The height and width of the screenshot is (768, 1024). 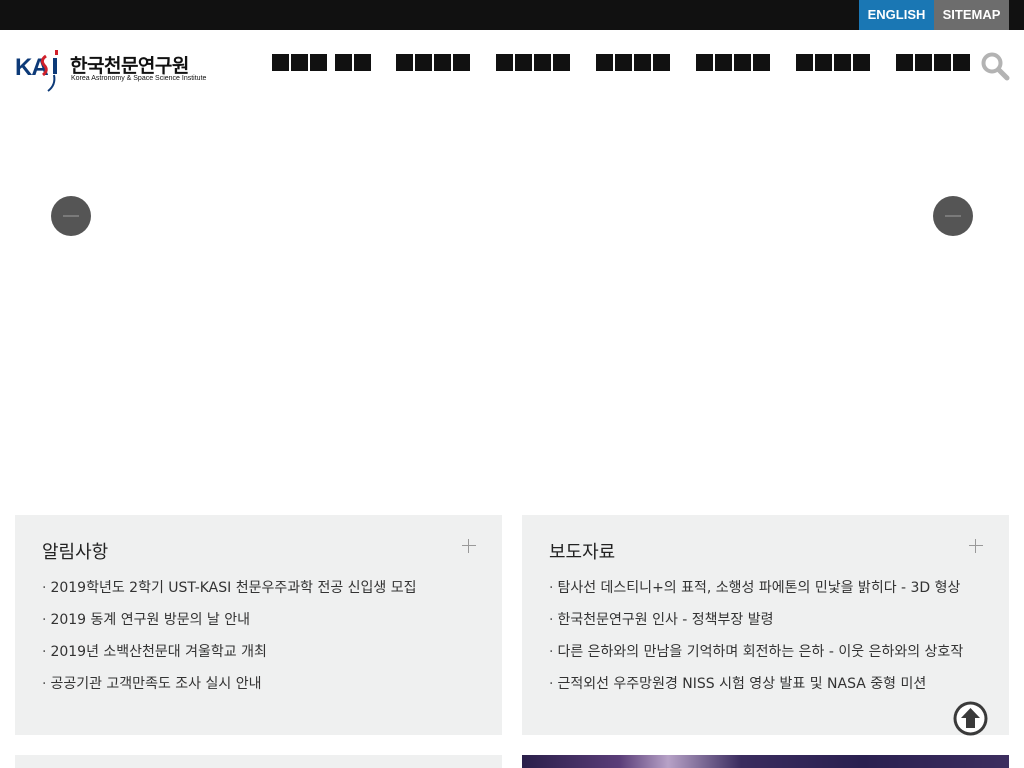 What do you see at coordinates (769, 689) in the screenshot?
I see `list-item: · 근적외선 우주망원경 NISS 시험 영상 발표 및 NASA 중형 미션` at bounding box center [769, 689].